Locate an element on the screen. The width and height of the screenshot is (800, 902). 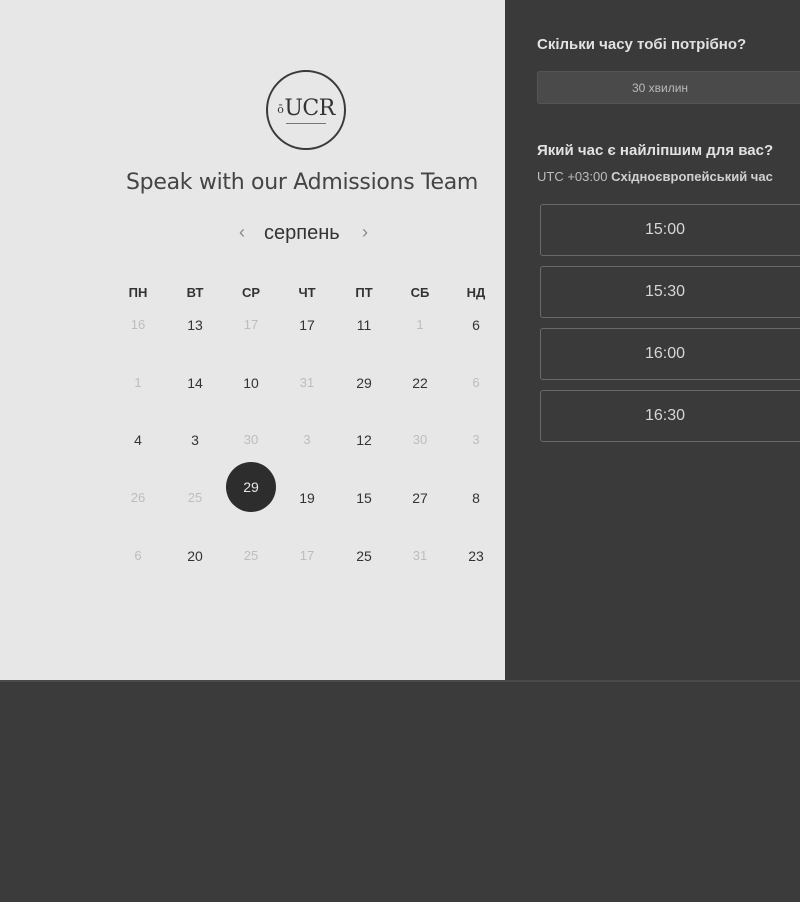
weekday-label: ЧТ is located at coordinates (307, 292).